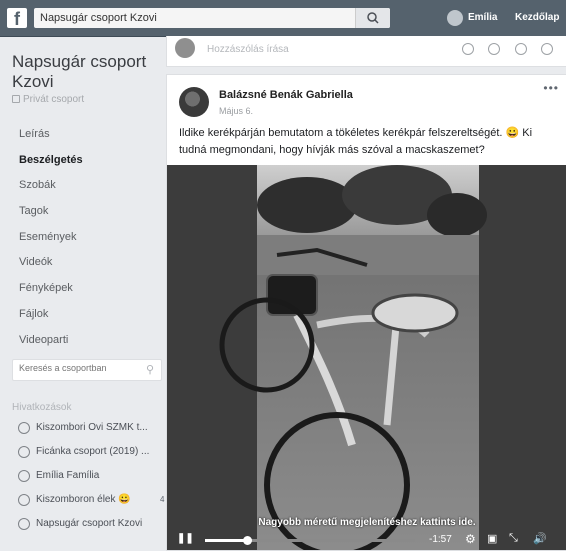 The height and width of the screenshot is (551, 566). What do you see at coordinates (83, 212) in the screenshot?
I see `nav-item-tagok: Tagok` at bounding box center [83, 212].